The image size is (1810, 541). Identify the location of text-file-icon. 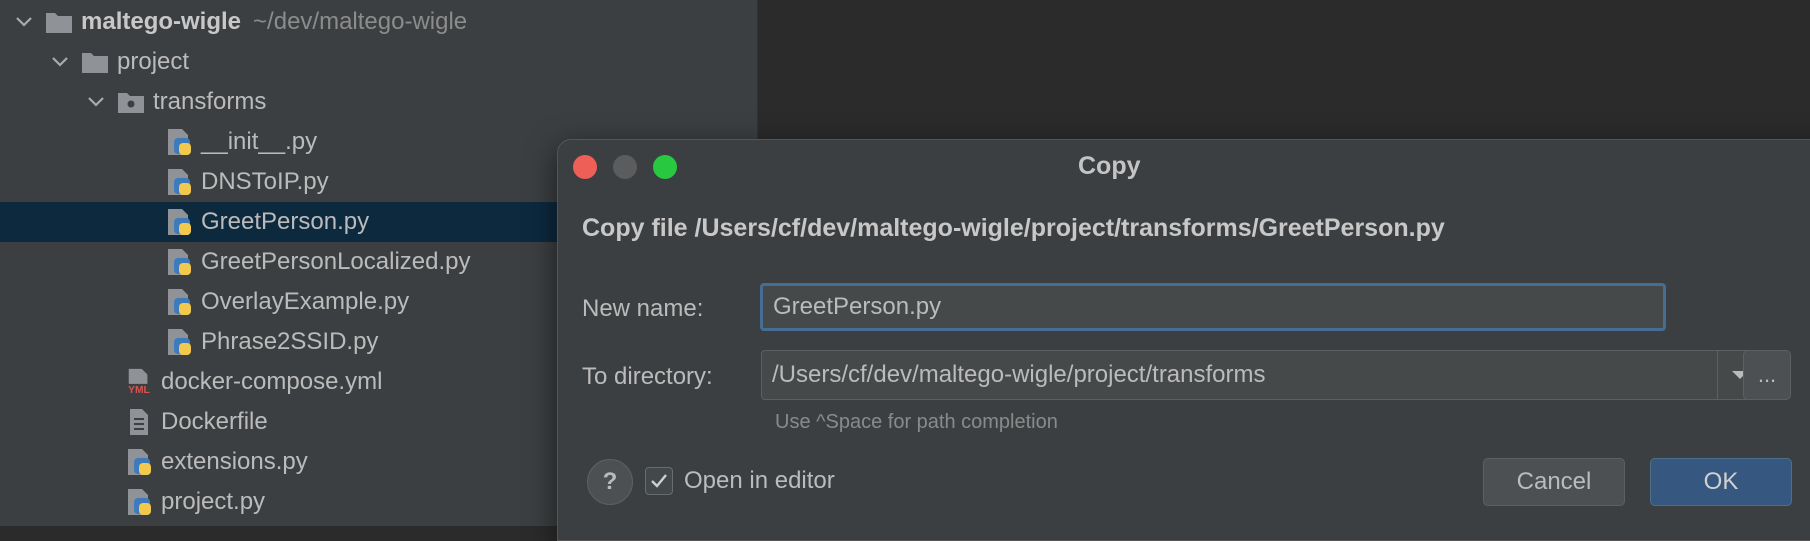
(139, 422).